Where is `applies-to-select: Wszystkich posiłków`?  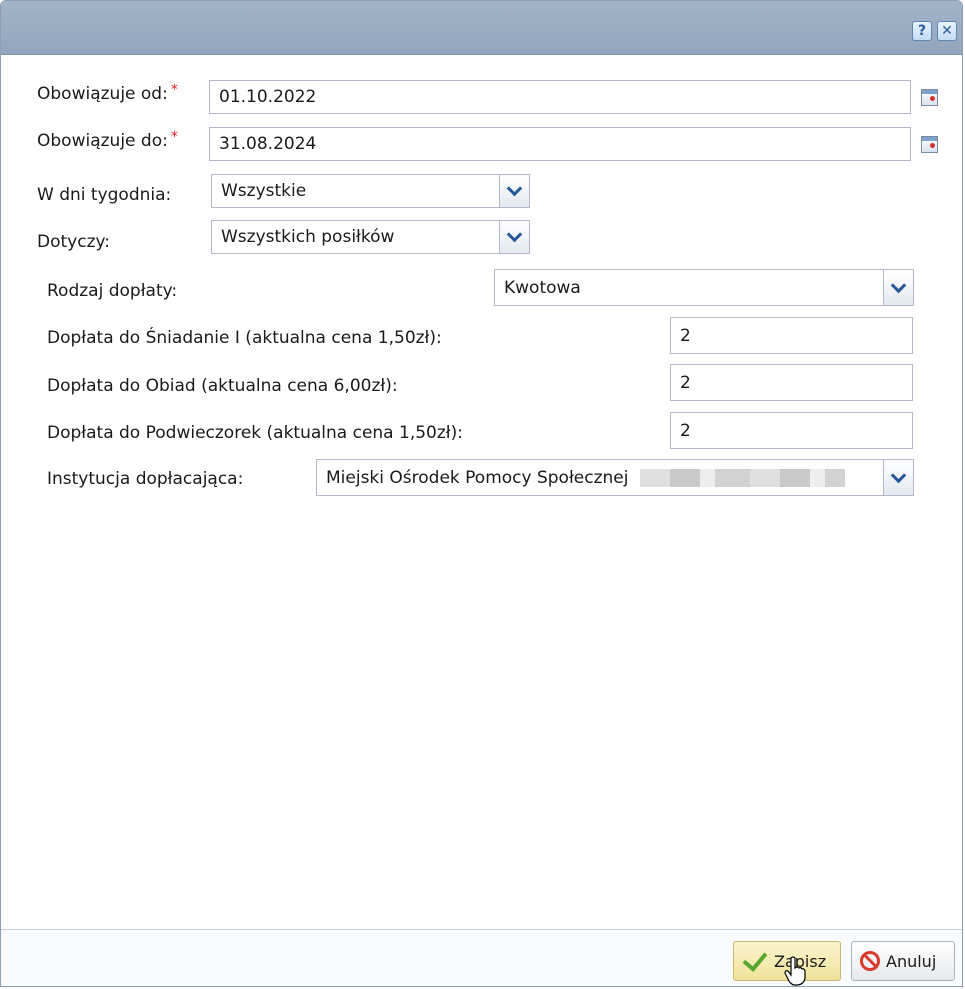
applies-to-select: Wszystkich posiłków is located at coordinates (370, 237).